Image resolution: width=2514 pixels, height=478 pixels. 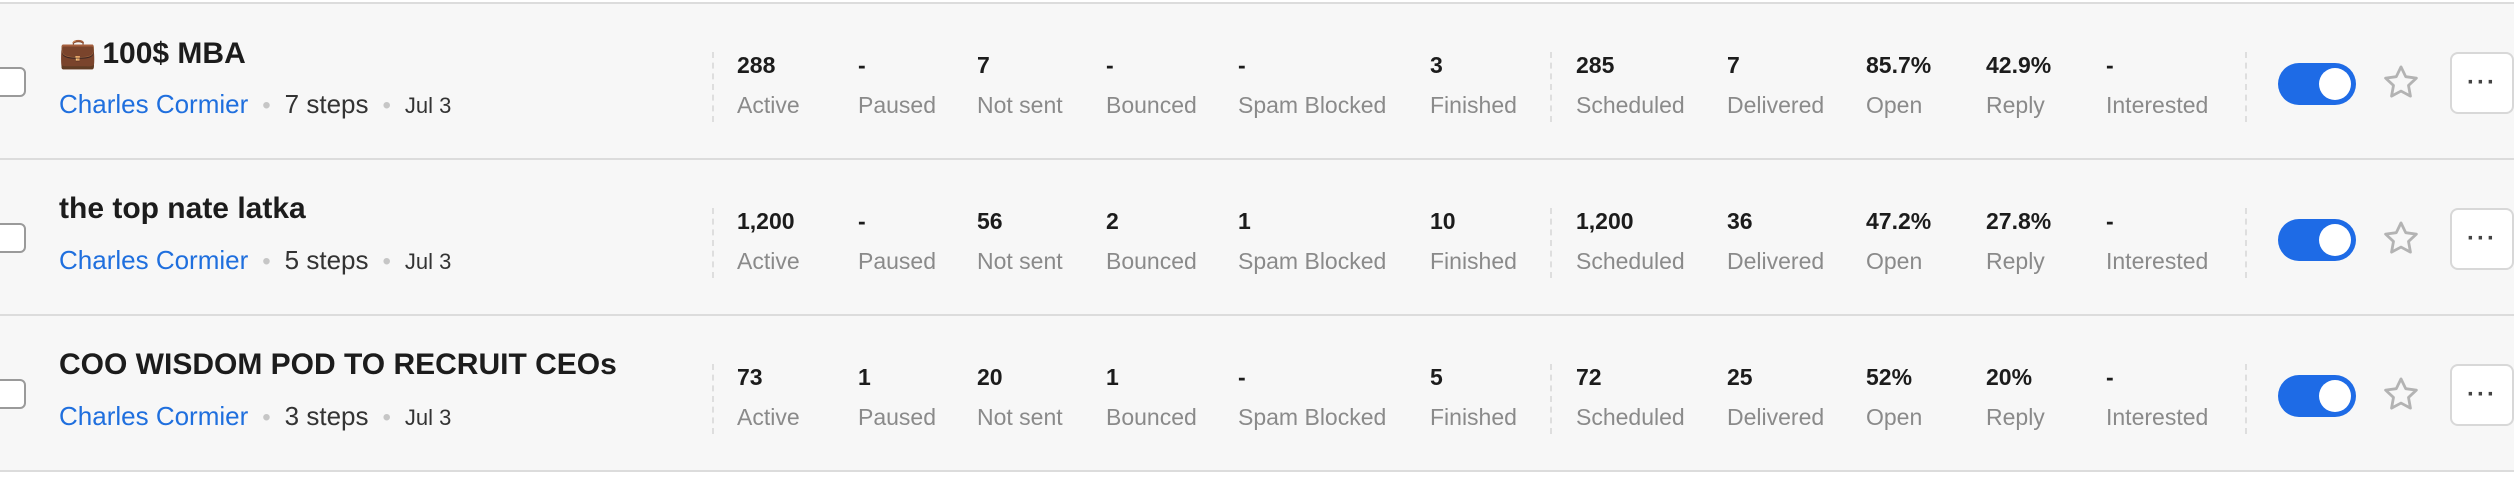 I want to click on stat-label: Reply, so click(x=2015, y=261).